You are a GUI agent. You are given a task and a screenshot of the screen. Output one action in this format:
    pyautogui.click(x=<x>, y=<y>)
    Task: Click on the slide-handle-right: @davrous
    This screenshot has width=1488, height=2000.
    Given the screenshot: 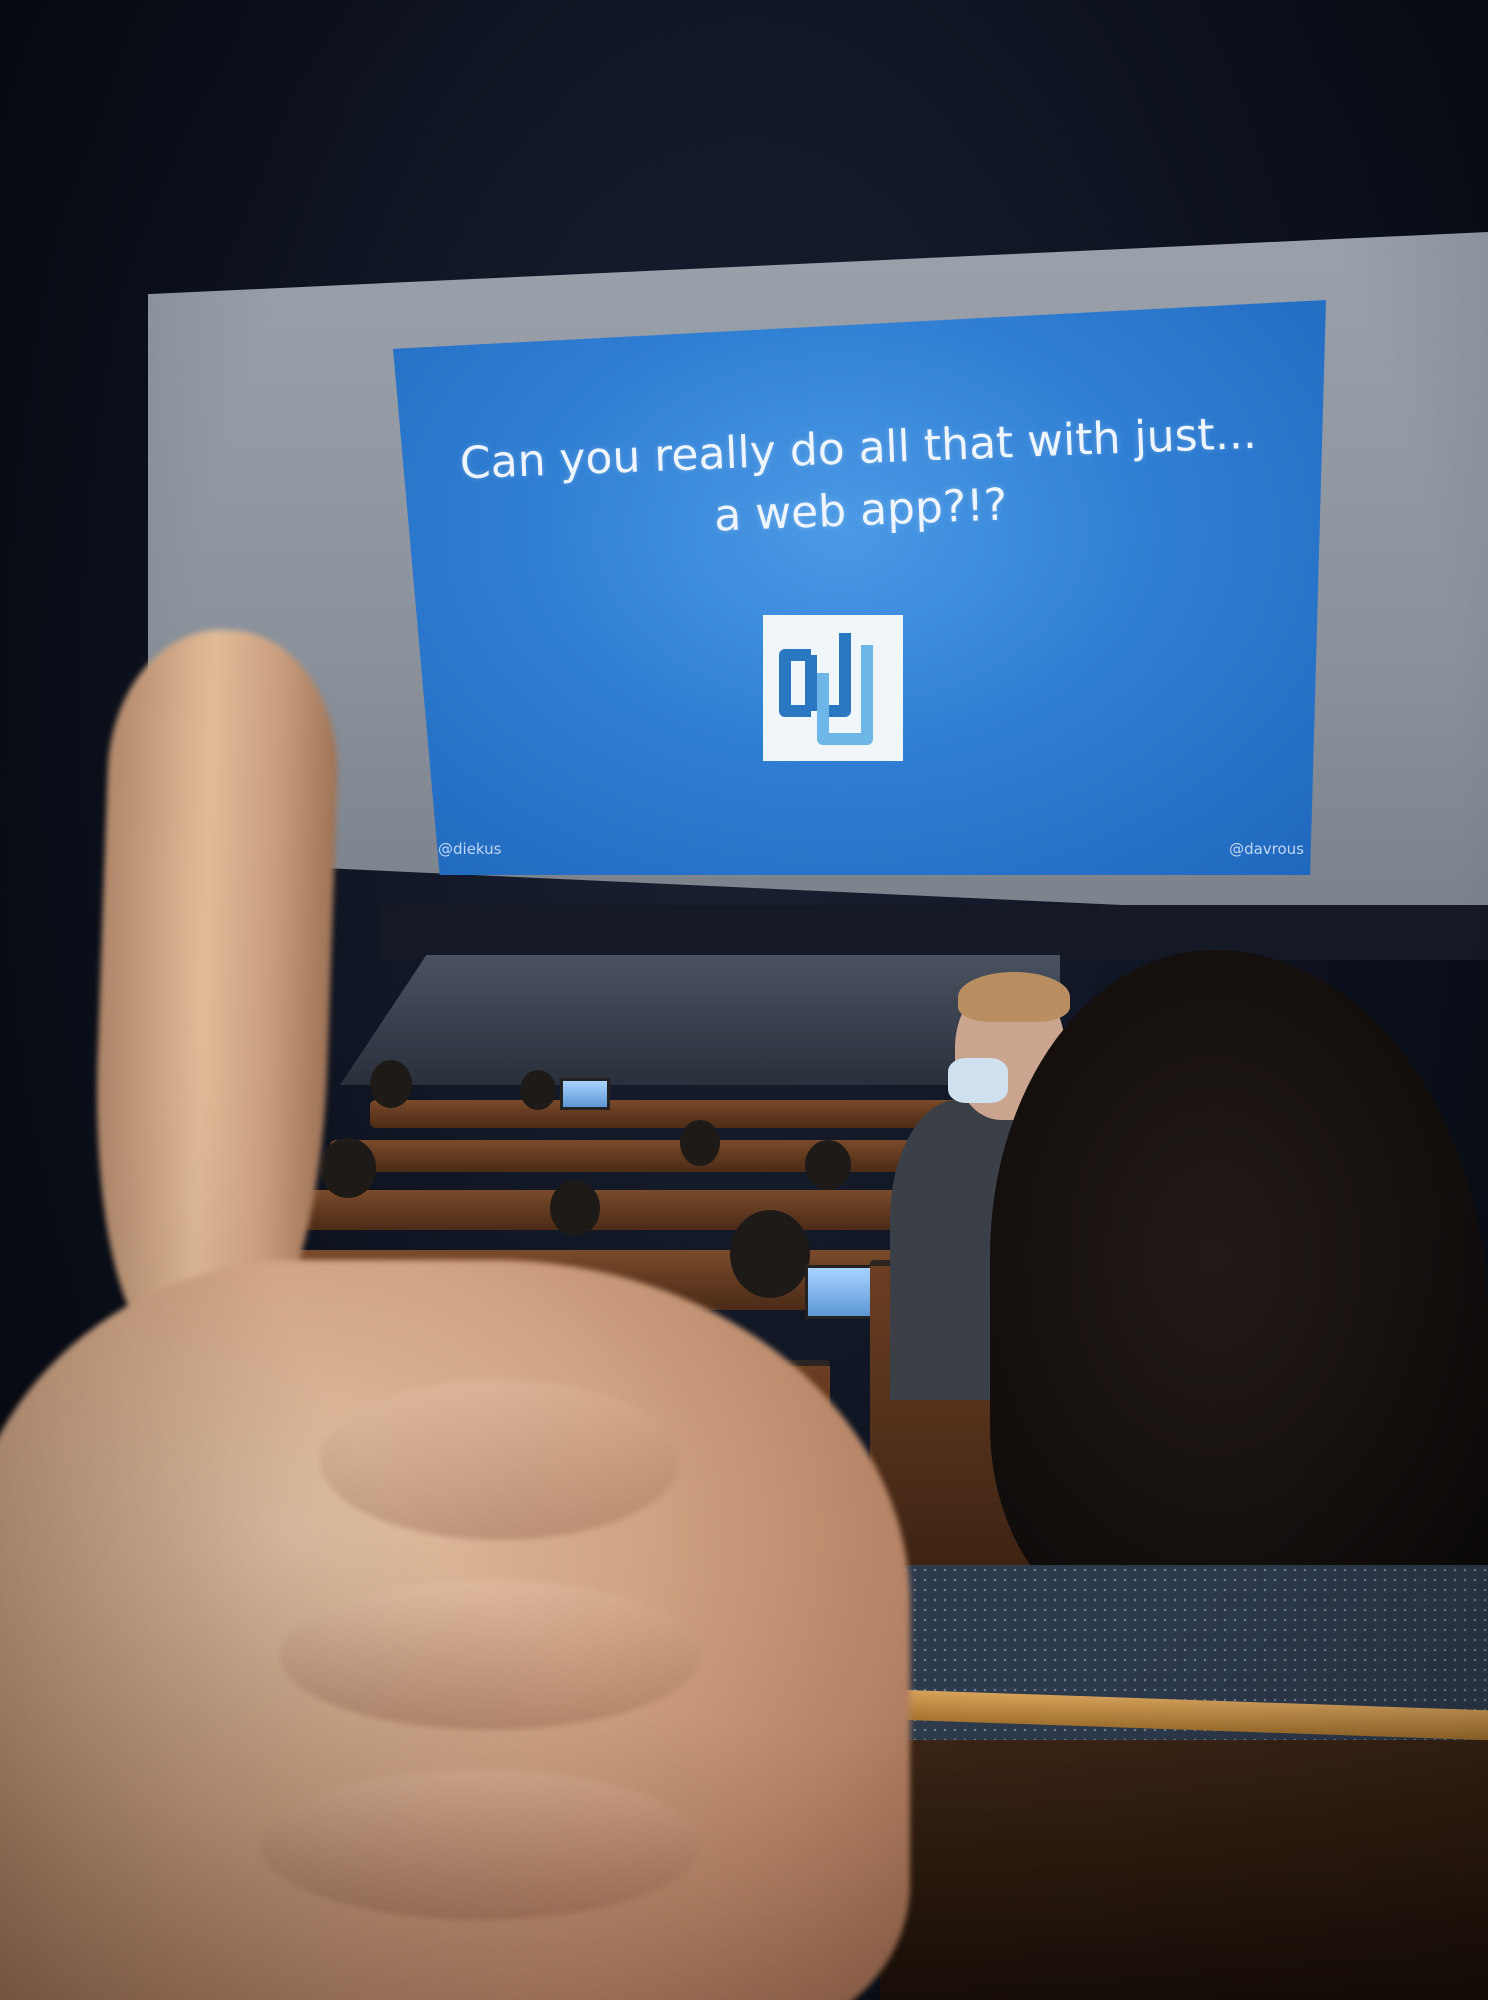 What is the action you would take?
    pyautogui.click(x=1266, y=849)
    